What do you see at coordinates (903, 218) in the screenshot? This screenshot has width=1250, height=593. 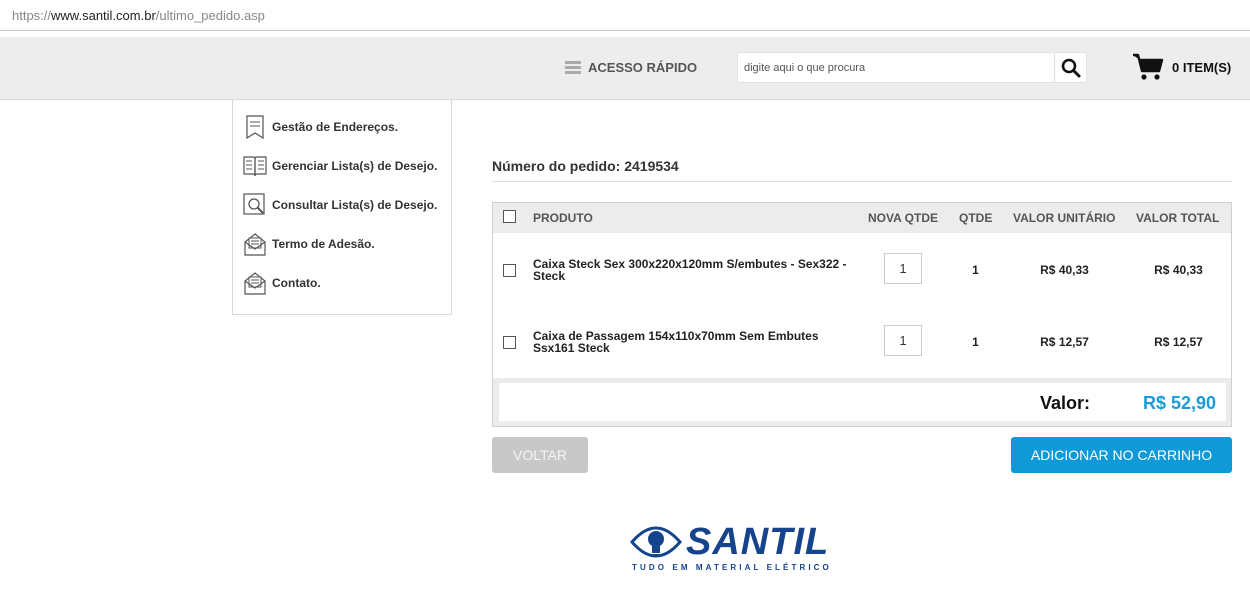 I see `column-header-new-qty: NOVA QTDE` at bounding box center [903, 218].